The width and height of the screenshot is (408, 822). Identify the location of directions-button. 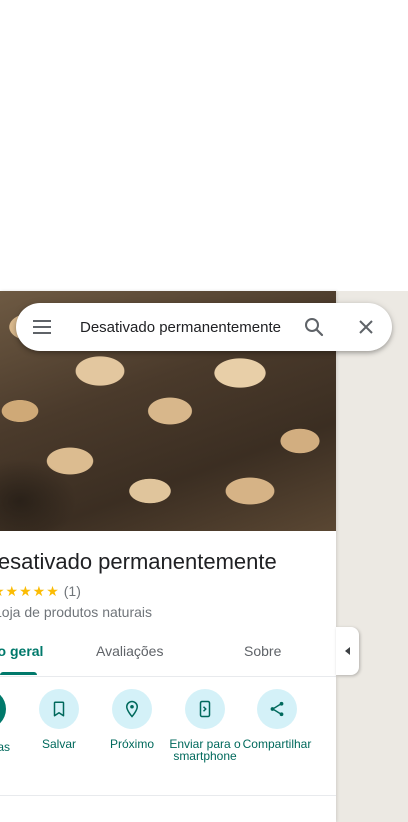
(3, 709).